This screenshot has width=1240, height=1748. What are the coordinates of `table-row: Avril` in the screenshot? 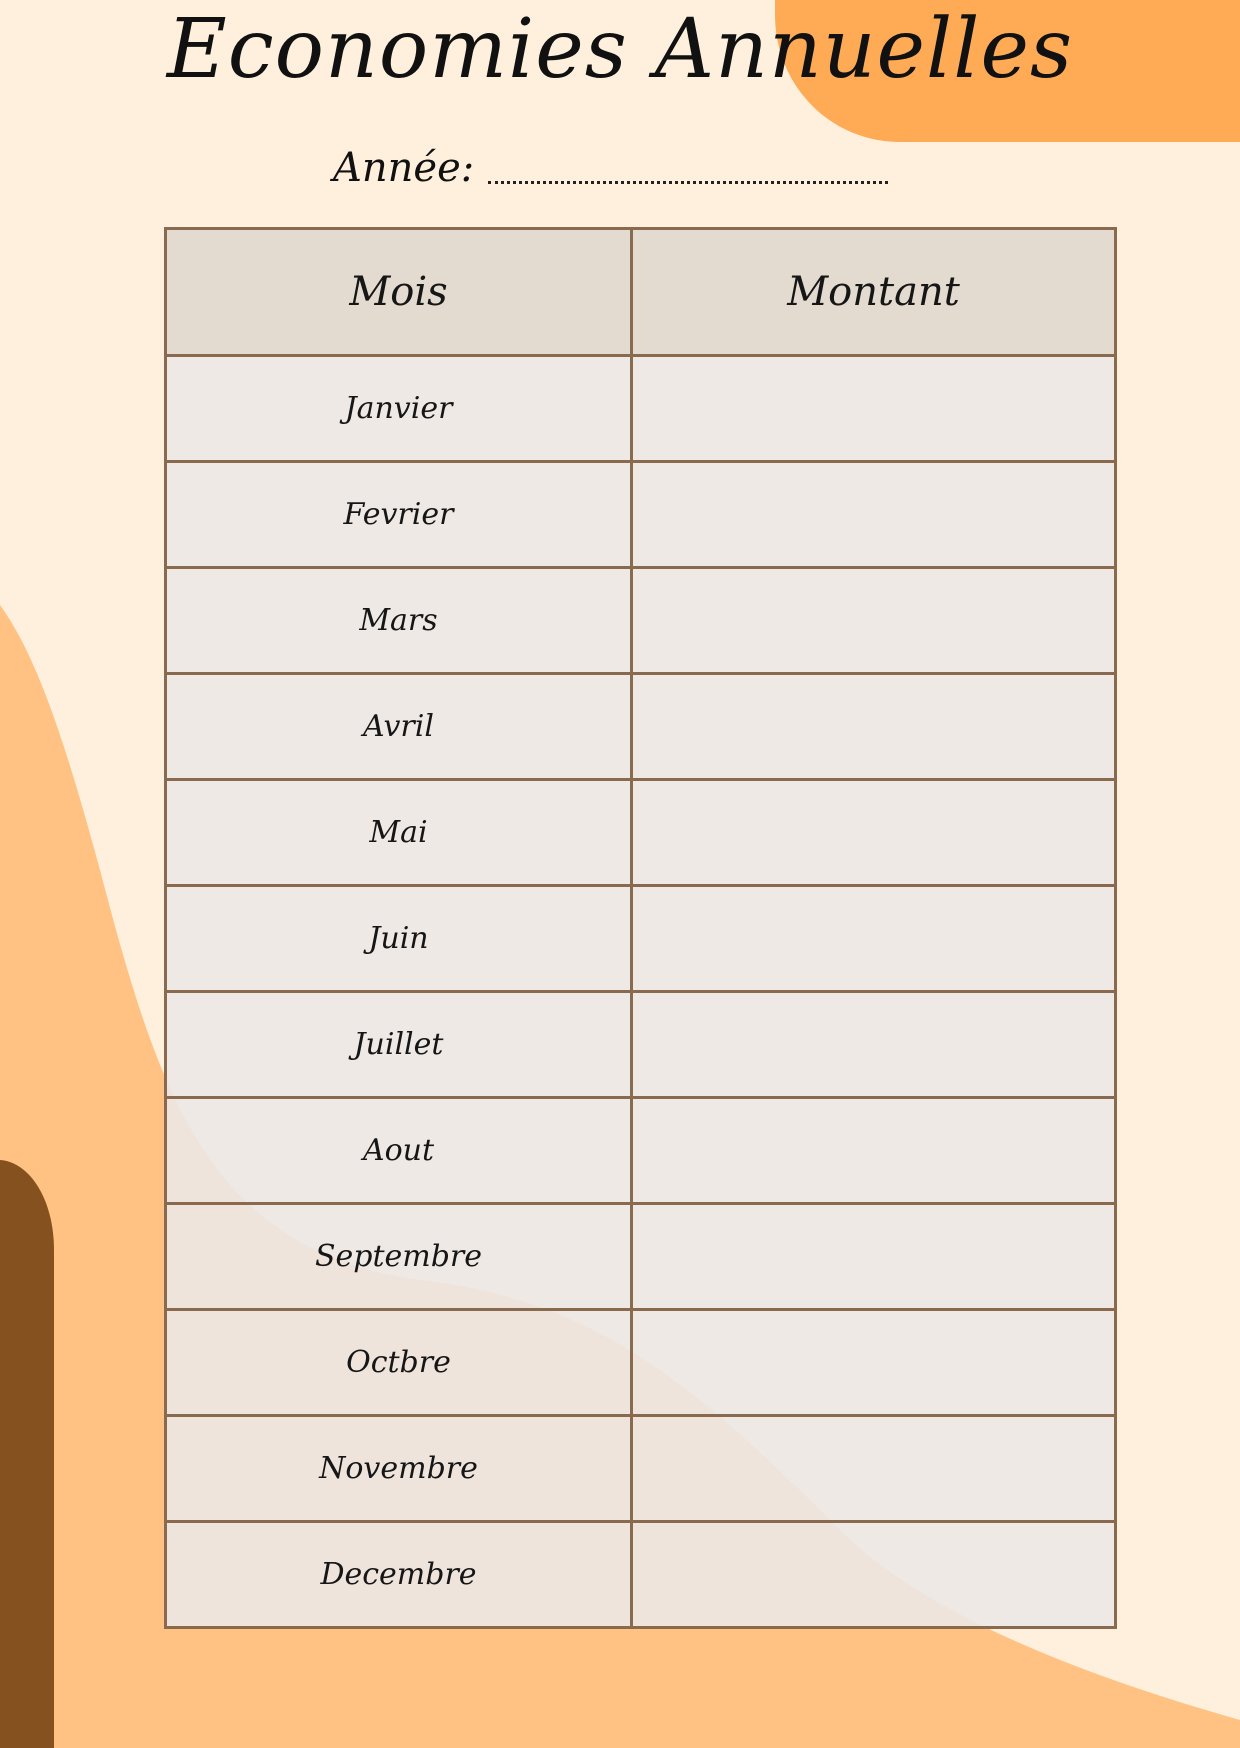 It's located at (640, 726).